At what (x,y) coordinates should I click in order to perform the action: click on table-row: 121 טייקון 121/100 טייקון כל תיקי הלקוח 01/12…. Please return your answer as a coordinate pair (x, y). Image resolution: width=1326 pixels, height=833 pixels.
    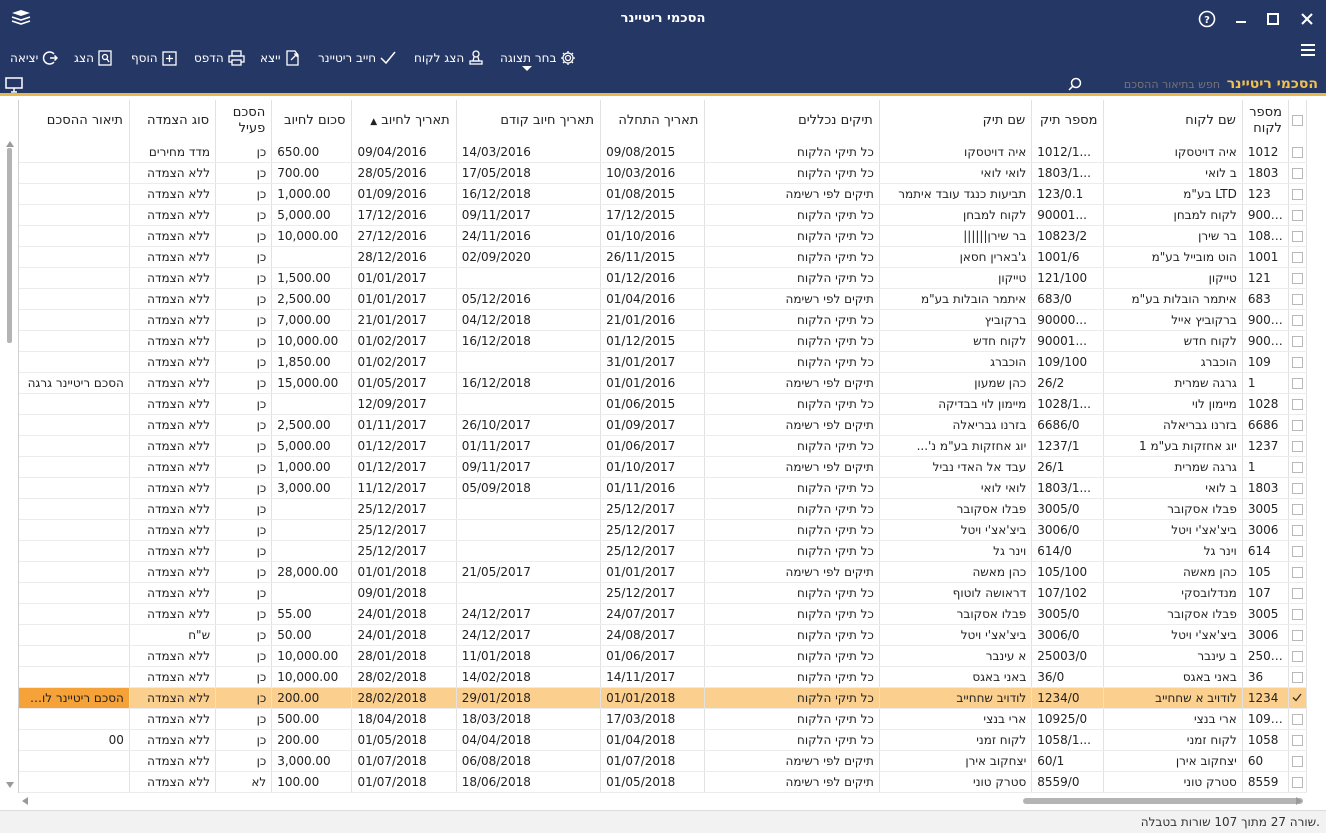
    Looking at the image, I should click on (663, 278).